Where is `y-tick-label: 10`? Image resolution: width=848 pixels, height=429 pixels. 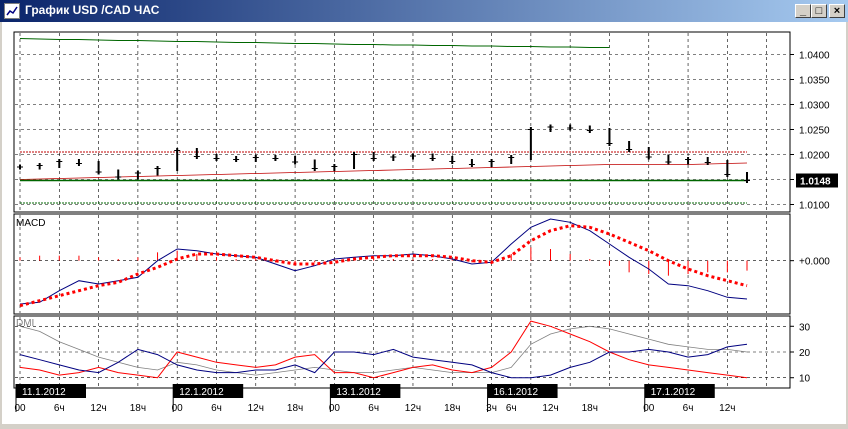 y-tick-label: 10 is located at coordinates (805, 379).